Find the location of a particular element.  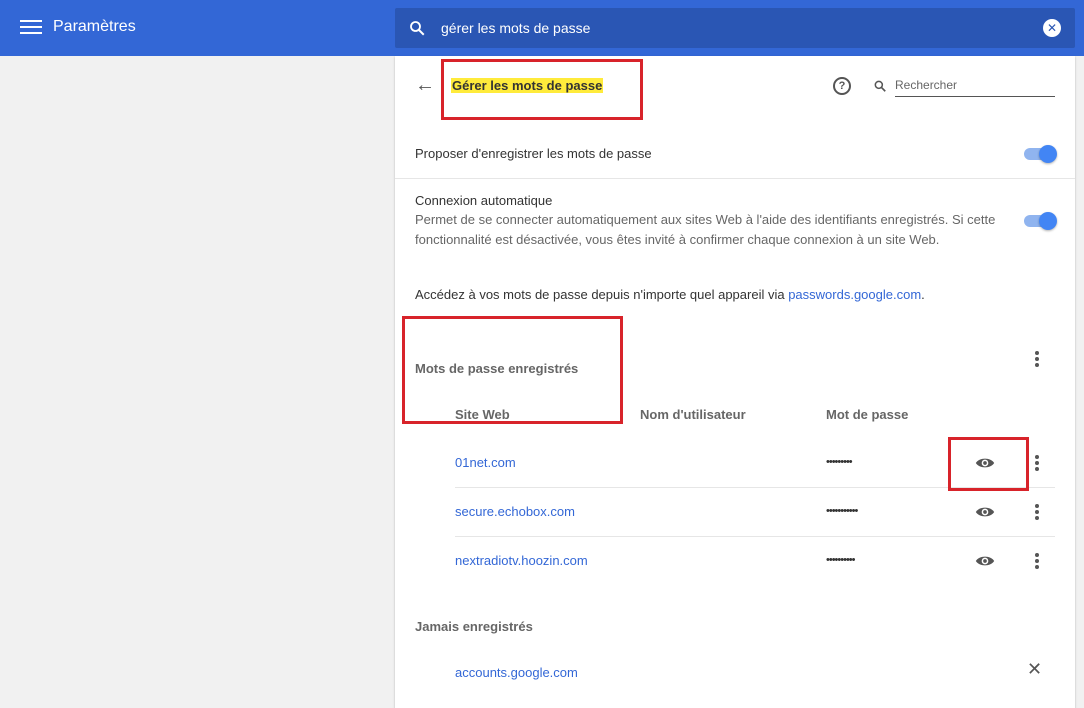

site-link: nextradiotv.hoozin.com is located at coordinates (521, 560).